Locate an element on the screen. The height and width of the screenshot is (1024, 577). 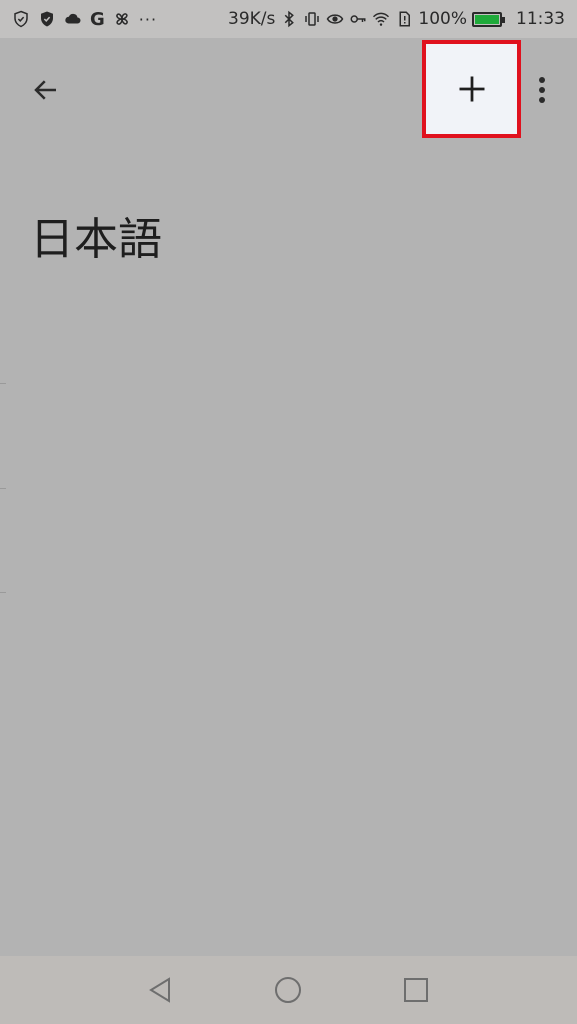
eye-icon is located at coordinates (335, 19).